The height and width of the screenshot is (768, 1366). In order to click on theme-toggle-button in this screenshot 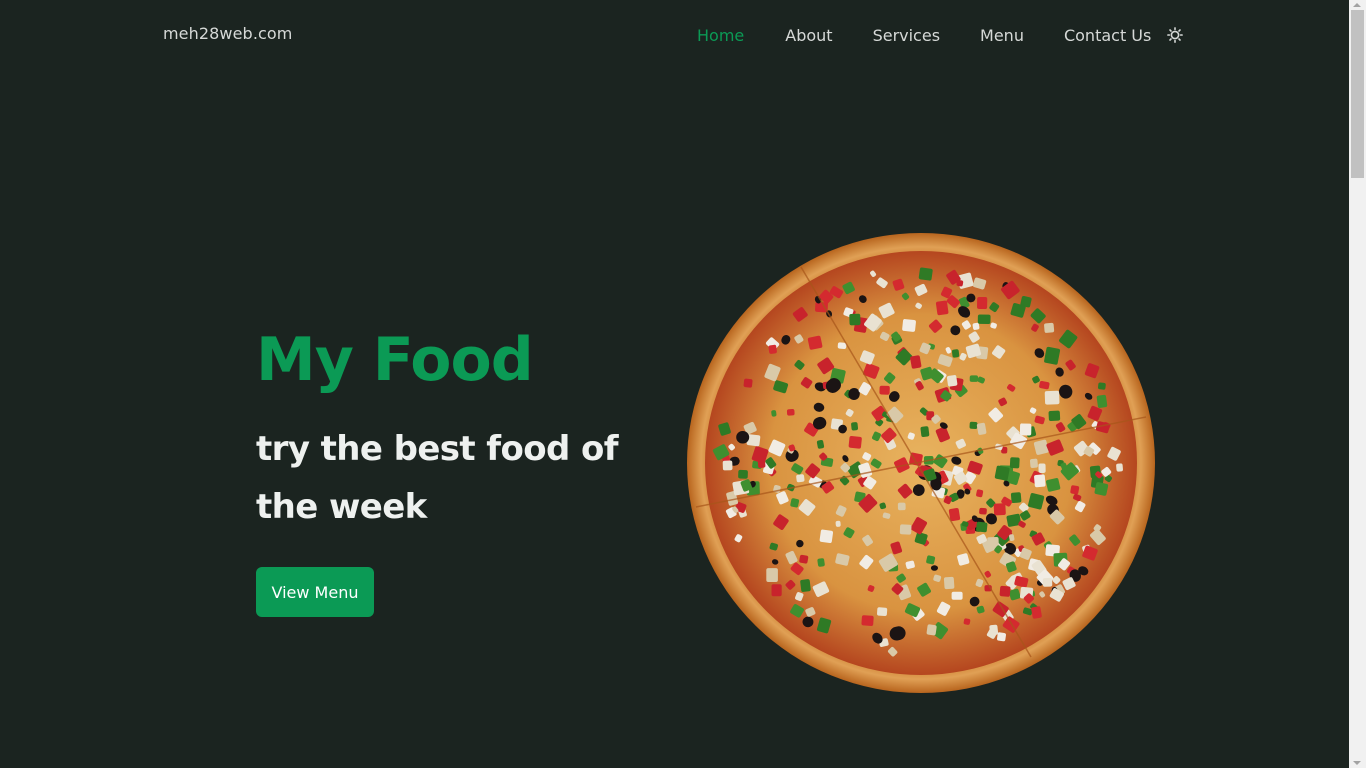, I will do `click(1175, 35)`.